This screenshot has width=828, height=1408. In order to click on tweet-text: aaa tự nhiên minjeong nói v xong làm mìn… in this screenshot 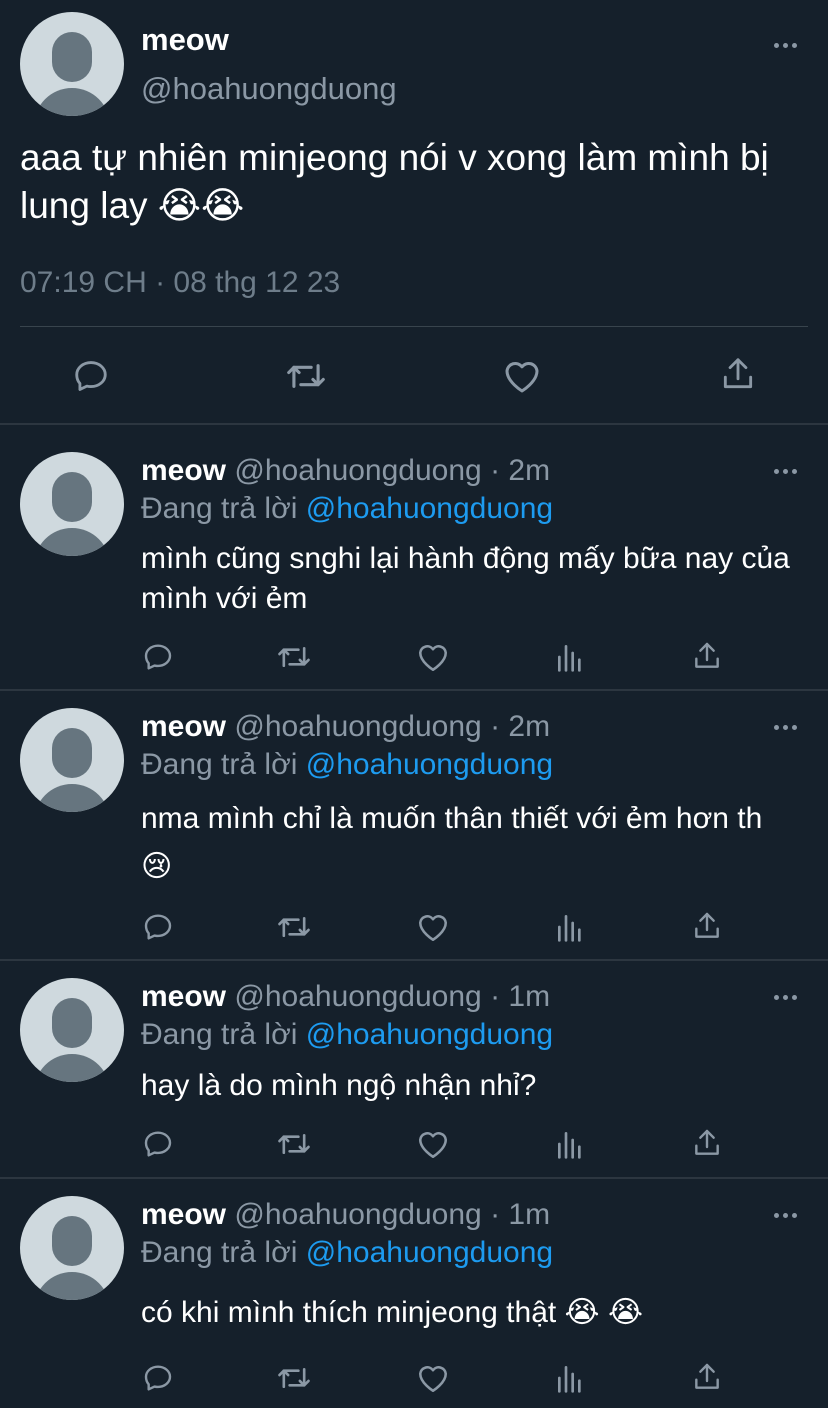, I will do `click(394, 181)`.